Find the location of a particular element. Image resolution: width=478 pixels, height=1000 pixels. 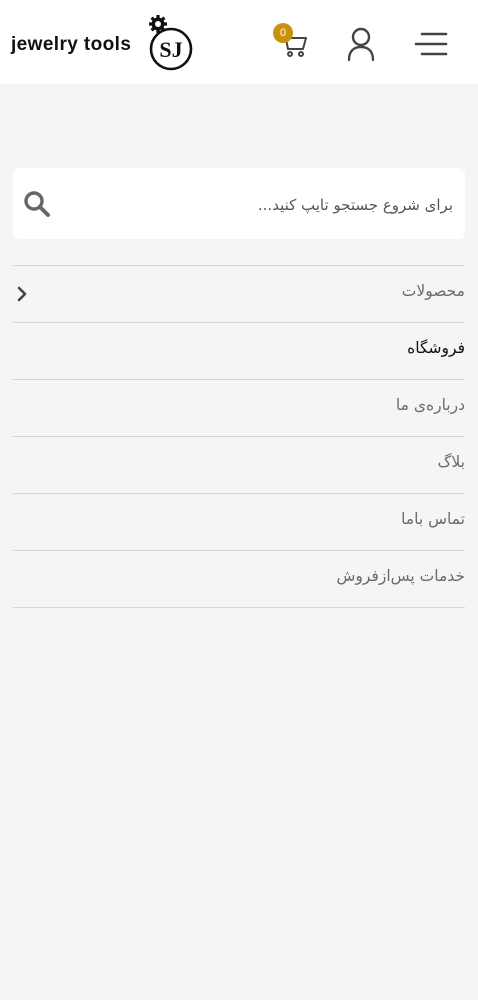

search-input is located at coordinates (263, 204).